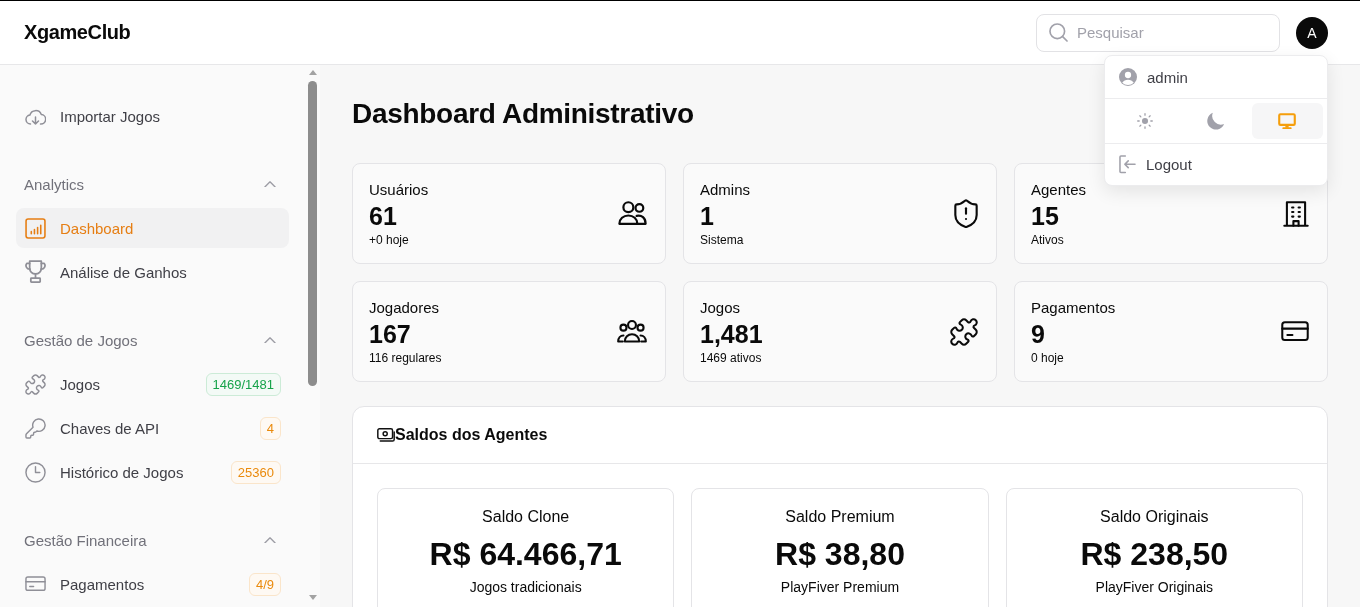 Image resolution: width=1360 pixels, height=607 pixels. Describe the element at coordinates (525, 587) in the screenshot. I see `balance-description: Jogos tradicionais` at that location.